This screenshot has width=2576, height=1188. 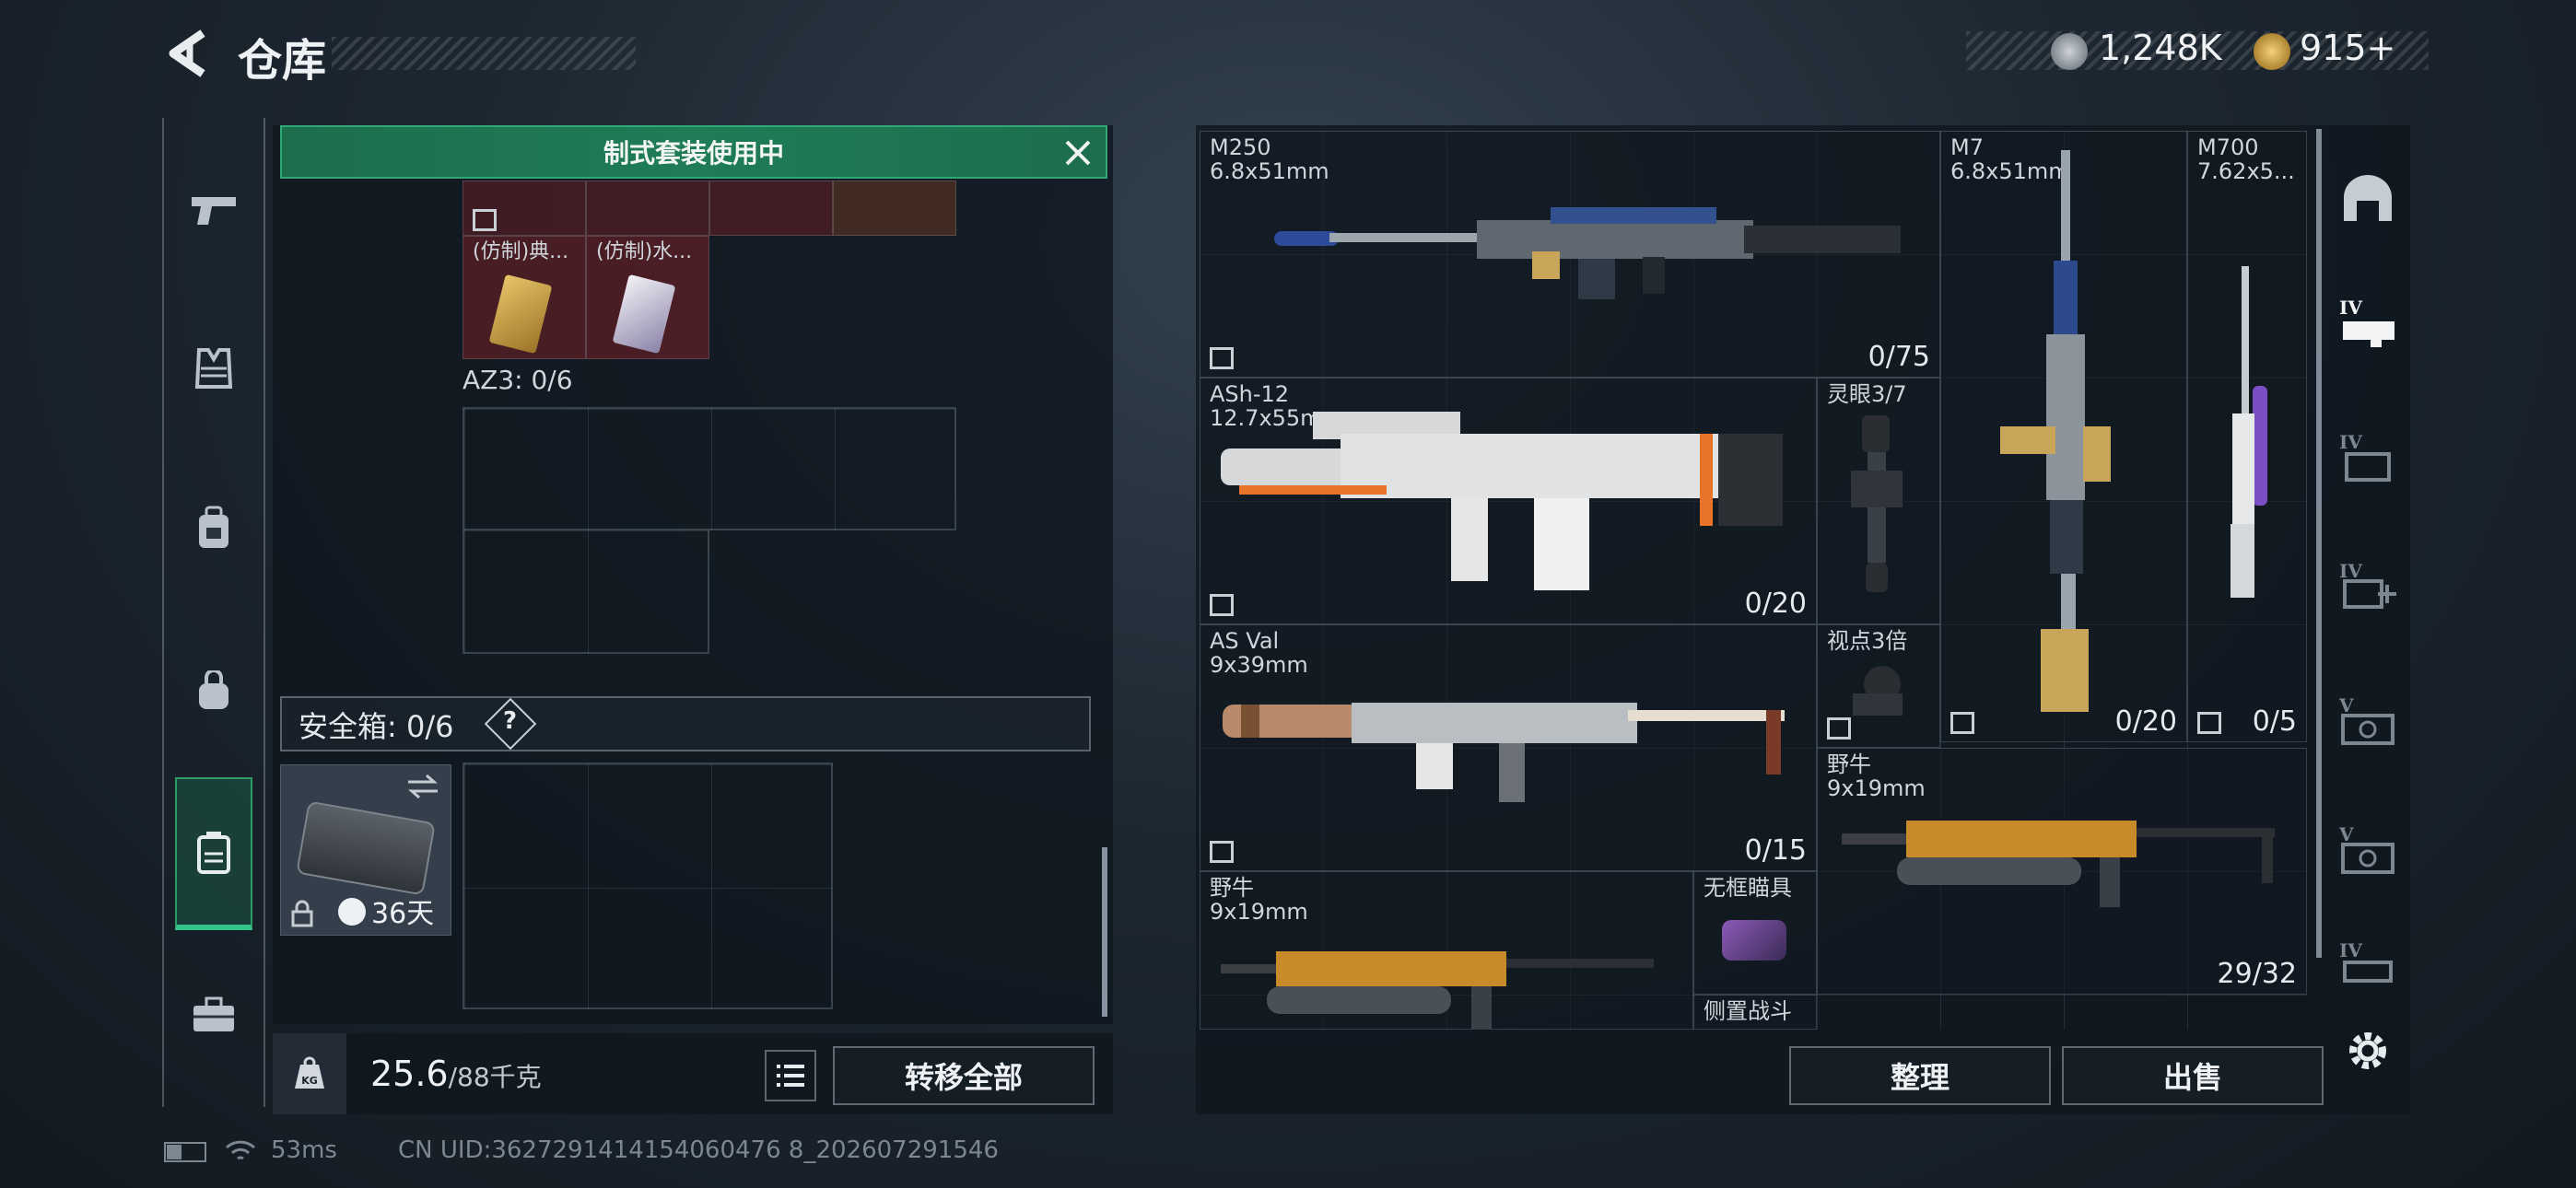 What do you see at coordinates (790, 1075) in the screenshot?
I see `list-view-button` at bounding box center [790, 1075].